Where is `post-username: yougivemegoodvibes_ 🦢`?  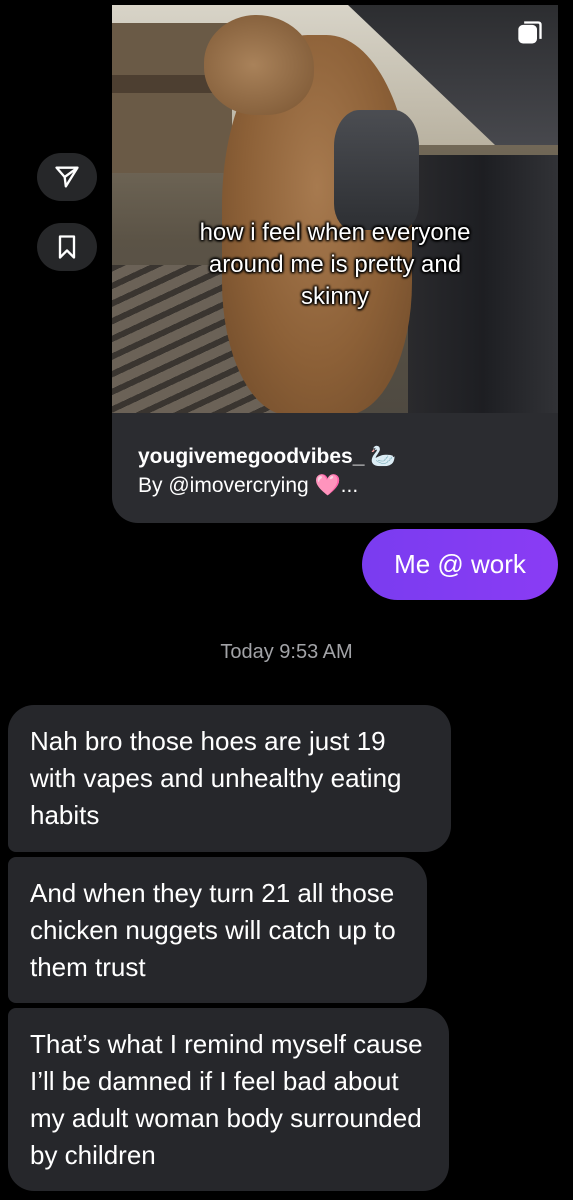
post-username: yougivemegoodvibes_ 🦢 is located at coordinates (267, 457).